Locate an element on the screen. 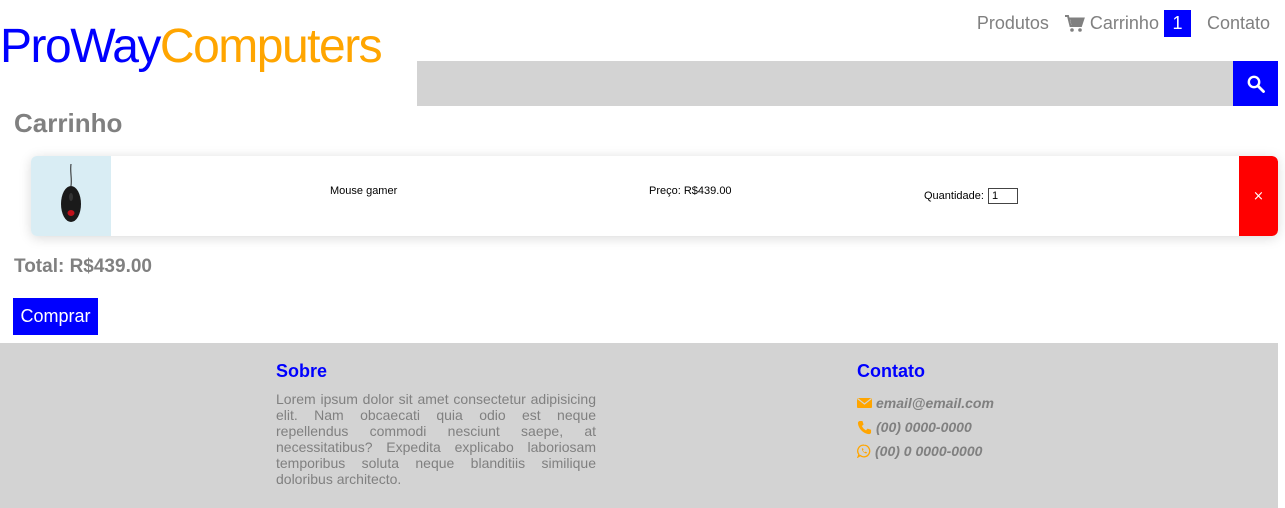  quantity-control: Quantidade: is located at coordinates (971, 196).